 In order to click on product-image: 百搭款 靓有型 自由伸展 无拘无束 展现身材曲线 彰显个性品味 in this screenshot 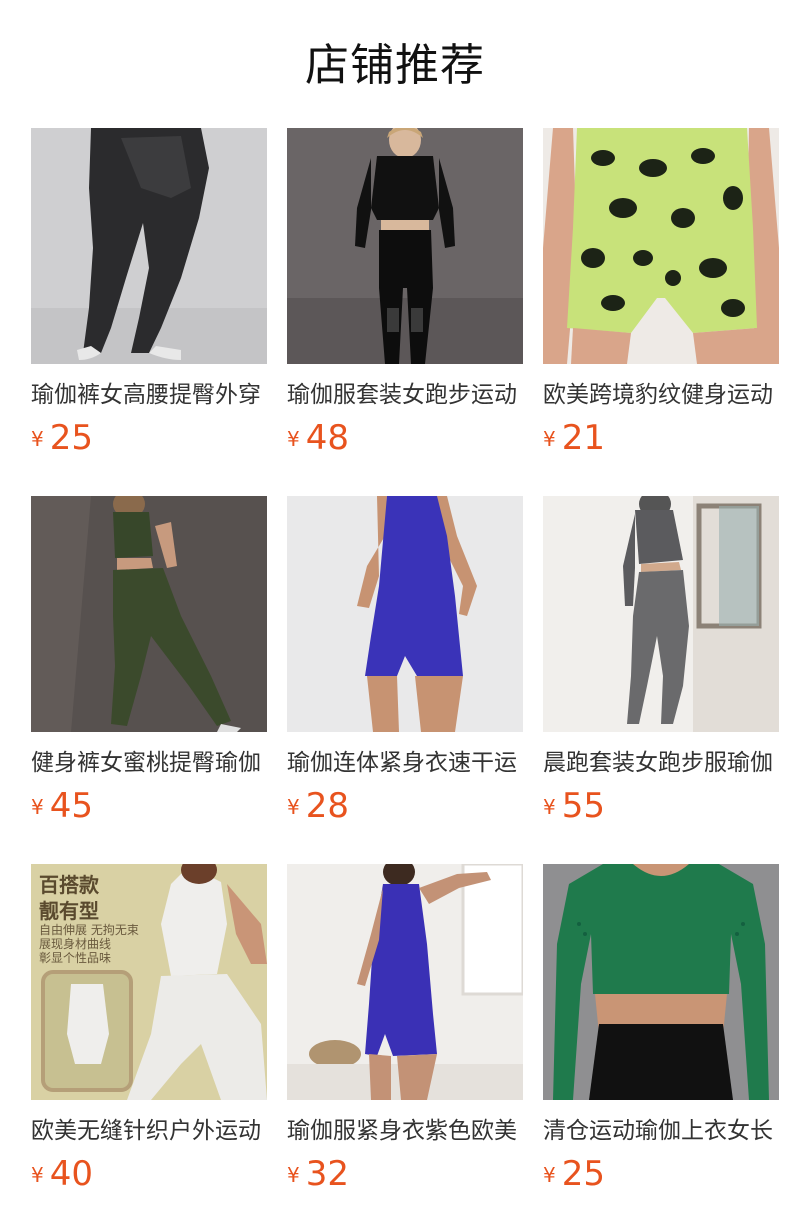, I will do `click(149, 982)`.